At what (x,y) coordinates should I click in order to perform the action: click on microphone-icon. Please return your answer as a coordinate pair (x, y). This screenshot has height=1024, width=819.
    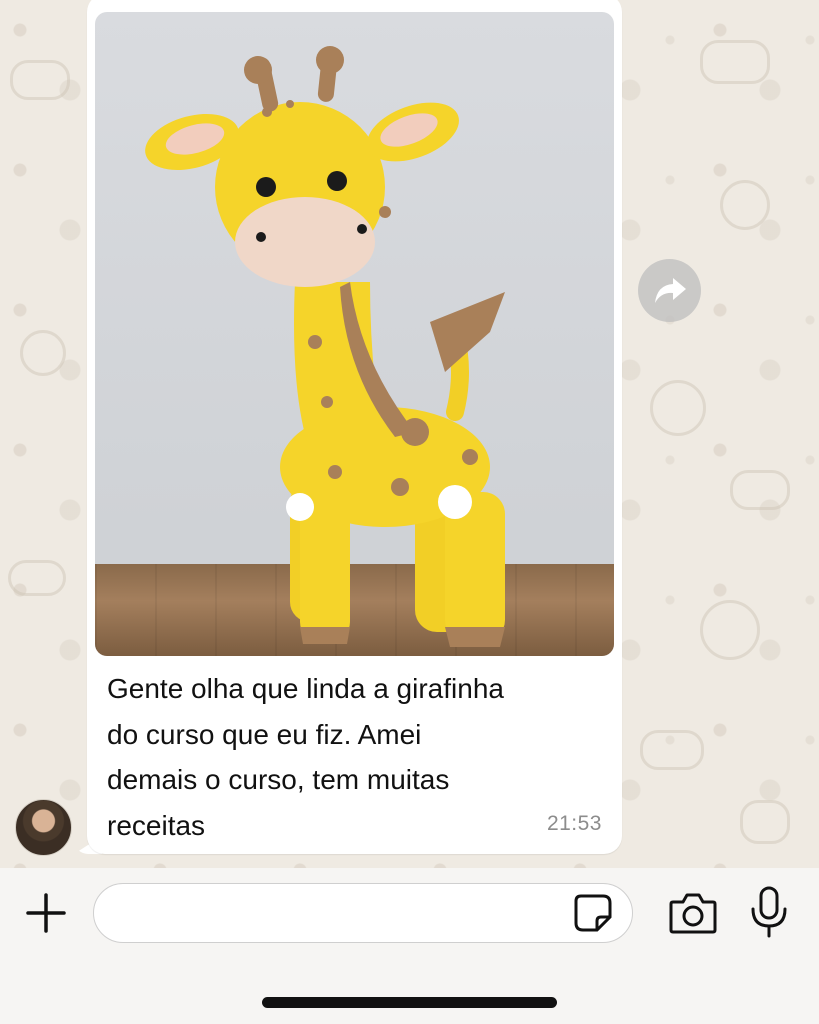
    Looking at the image, I should click on (769, 912).